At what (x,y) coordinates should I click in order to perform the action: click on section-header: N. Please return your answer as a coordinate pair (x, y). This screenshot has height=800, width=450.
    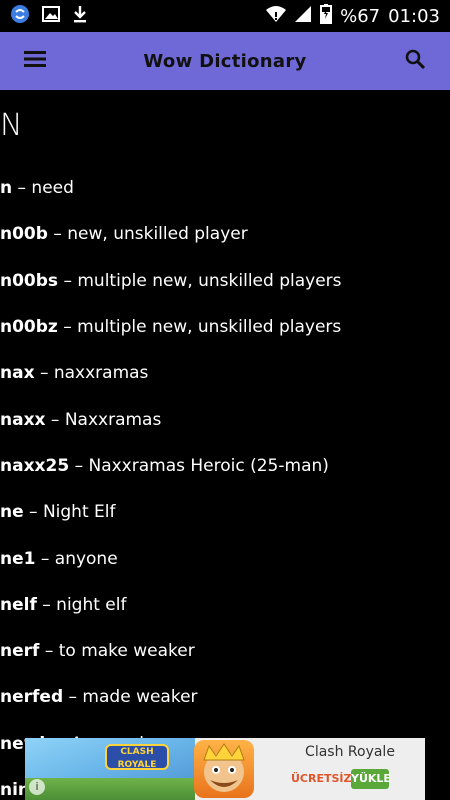
    Looking at the image, I should click on (11, 125).